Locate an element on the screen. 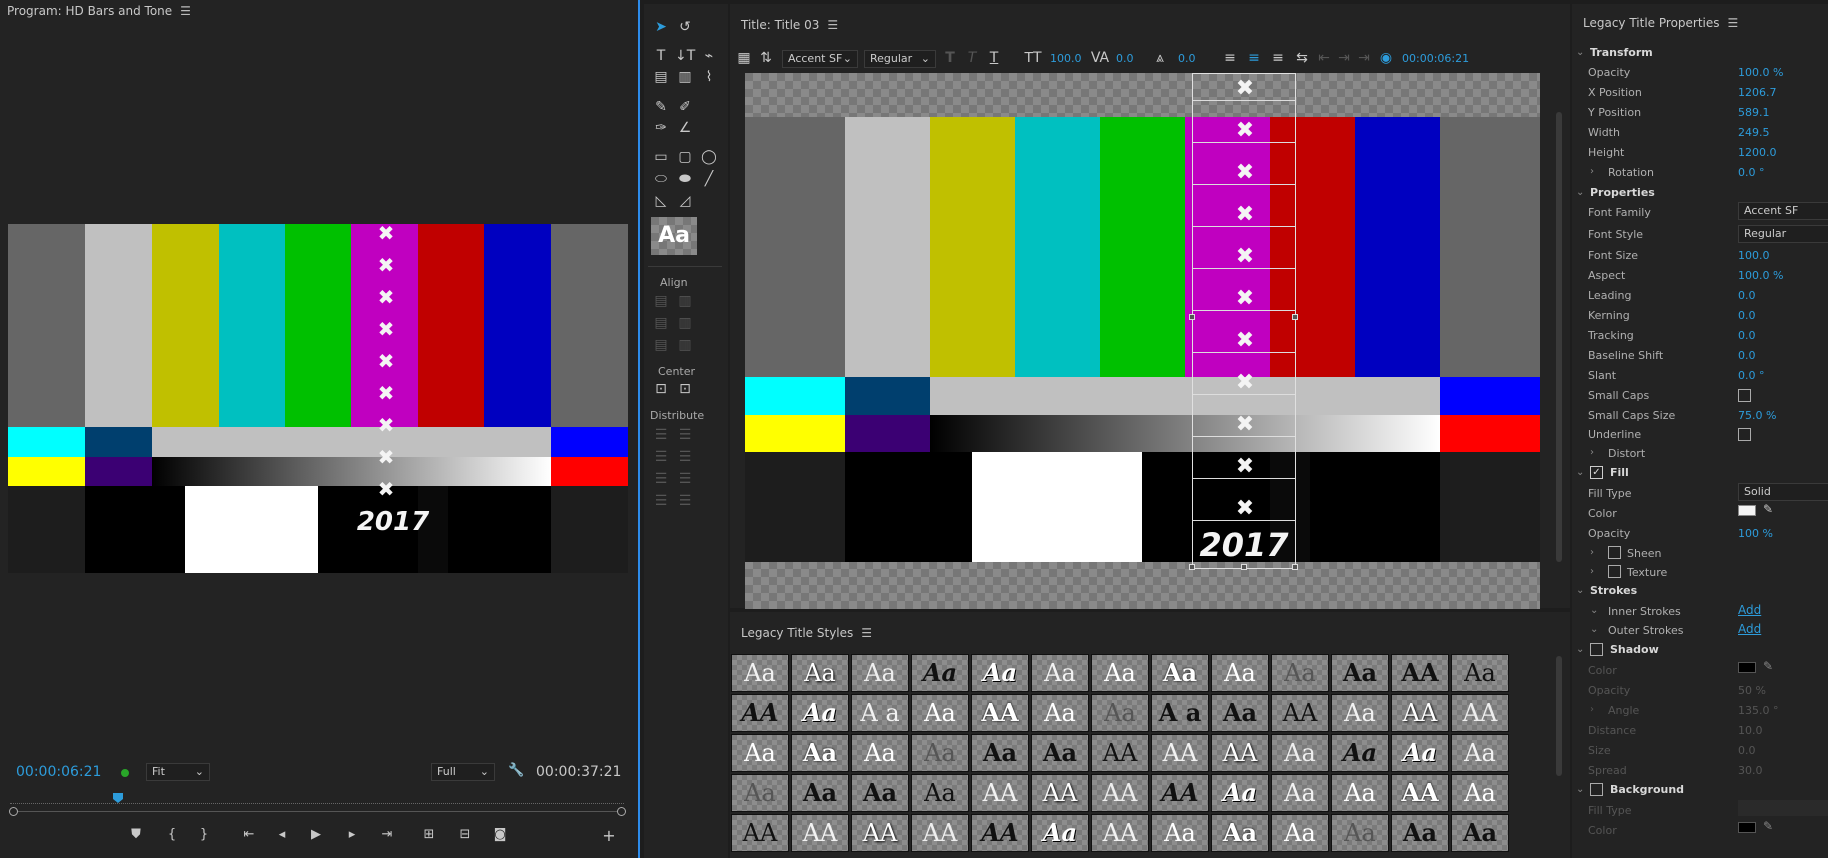 Image resolution: width=1828 pixels, height=858 pixels. rounded-rect-tool-icon: ▢ is located at coordinates (685, 157).